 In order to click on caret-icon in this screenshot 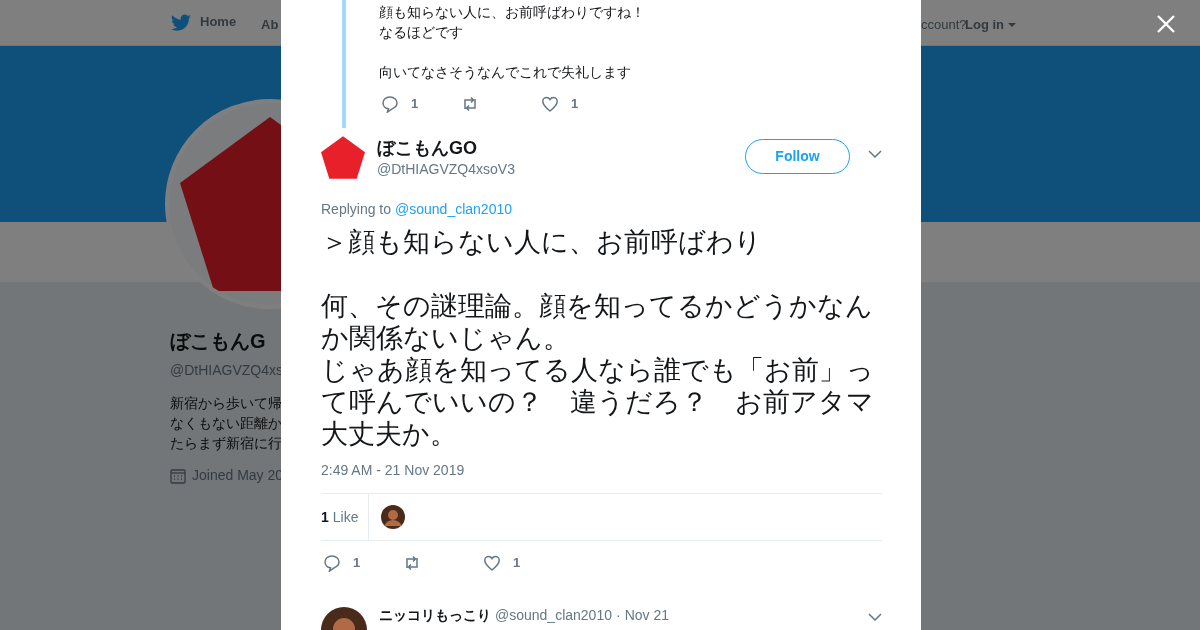, I will do `click(1012, 24)`.